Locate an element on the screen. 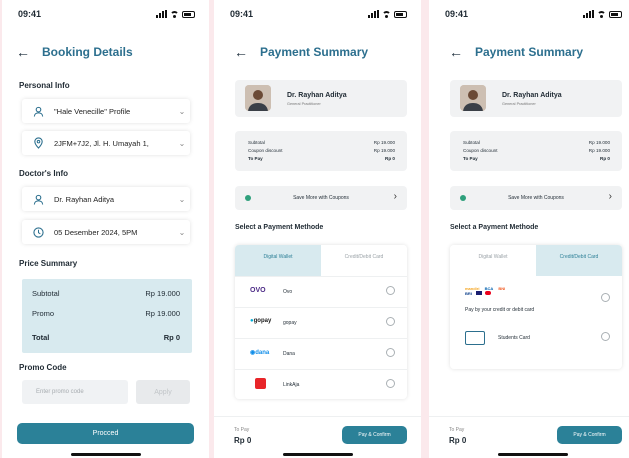 This screenshot has height=458, width=629. visa-icon is located at coordinates (479, 293).